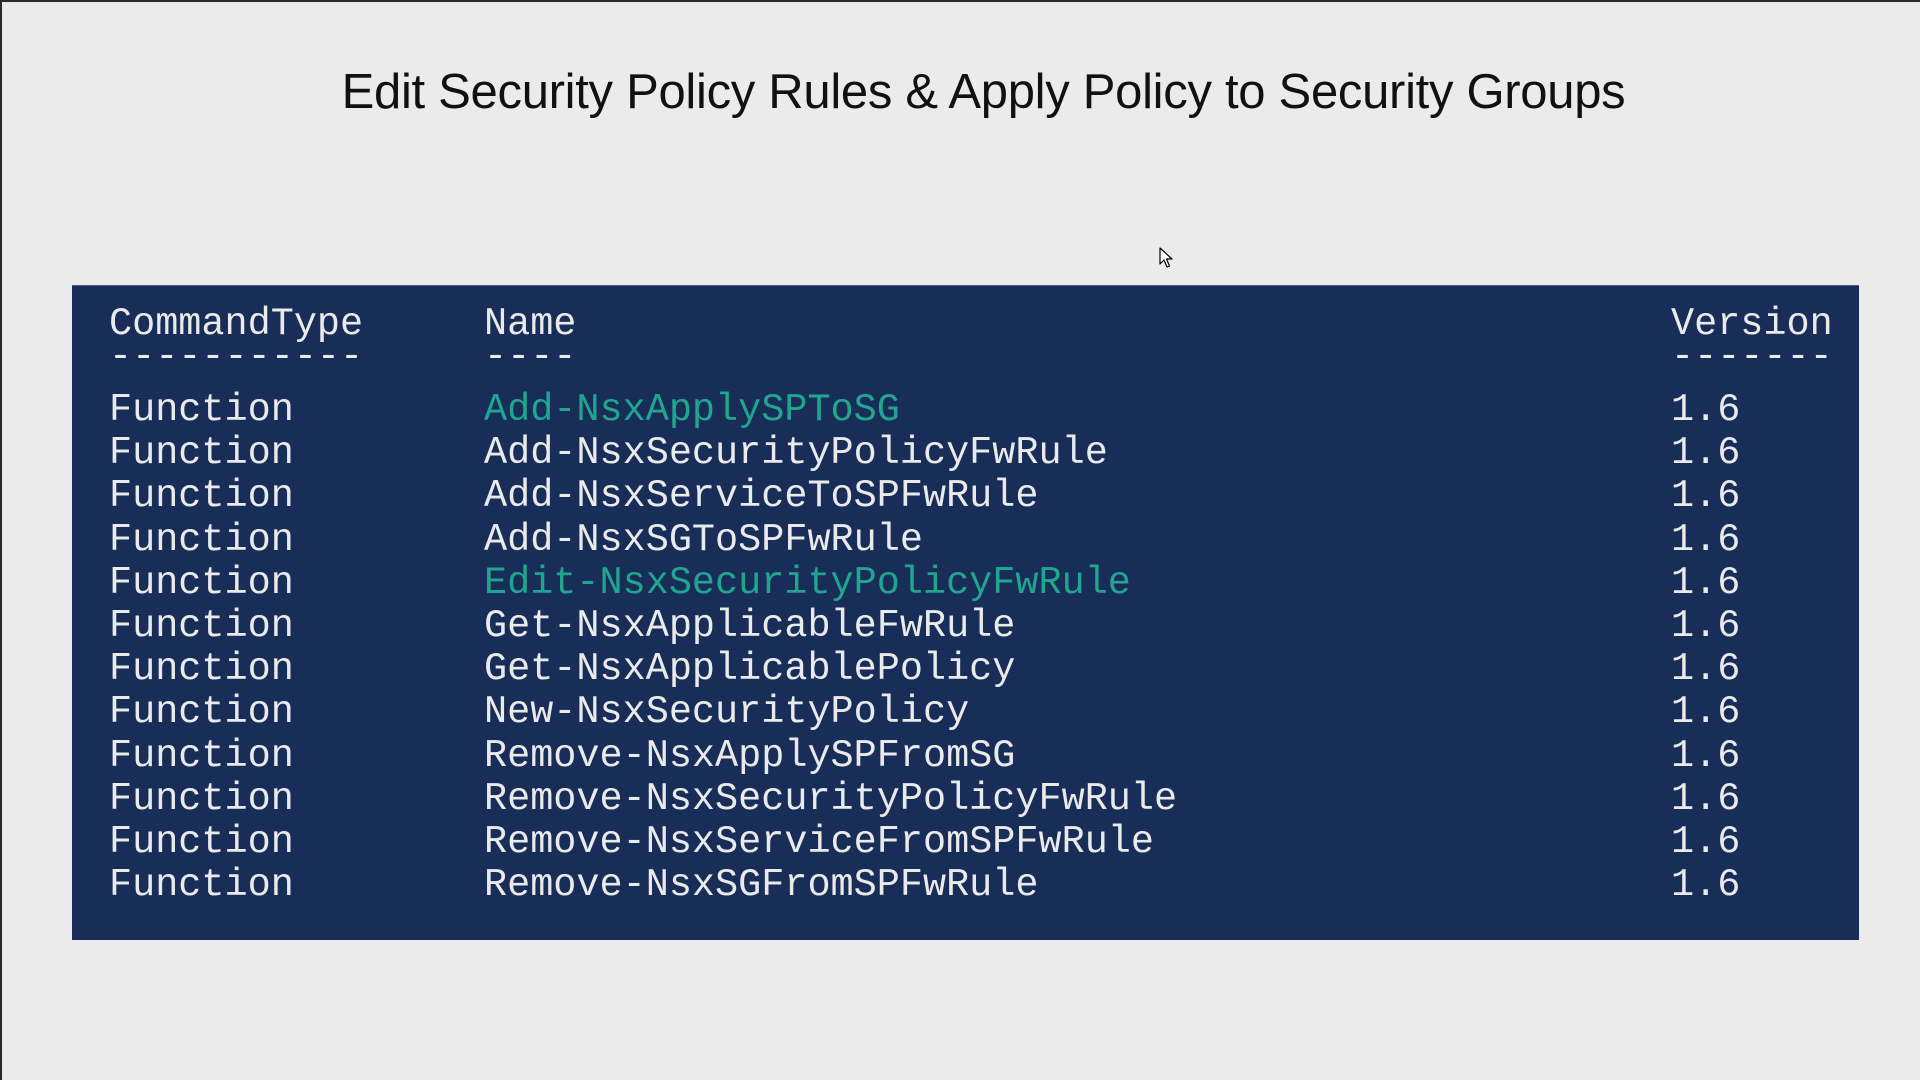  I want to click on command-name-cell: Add-NsxApplySPToSG, so click(692, 410).